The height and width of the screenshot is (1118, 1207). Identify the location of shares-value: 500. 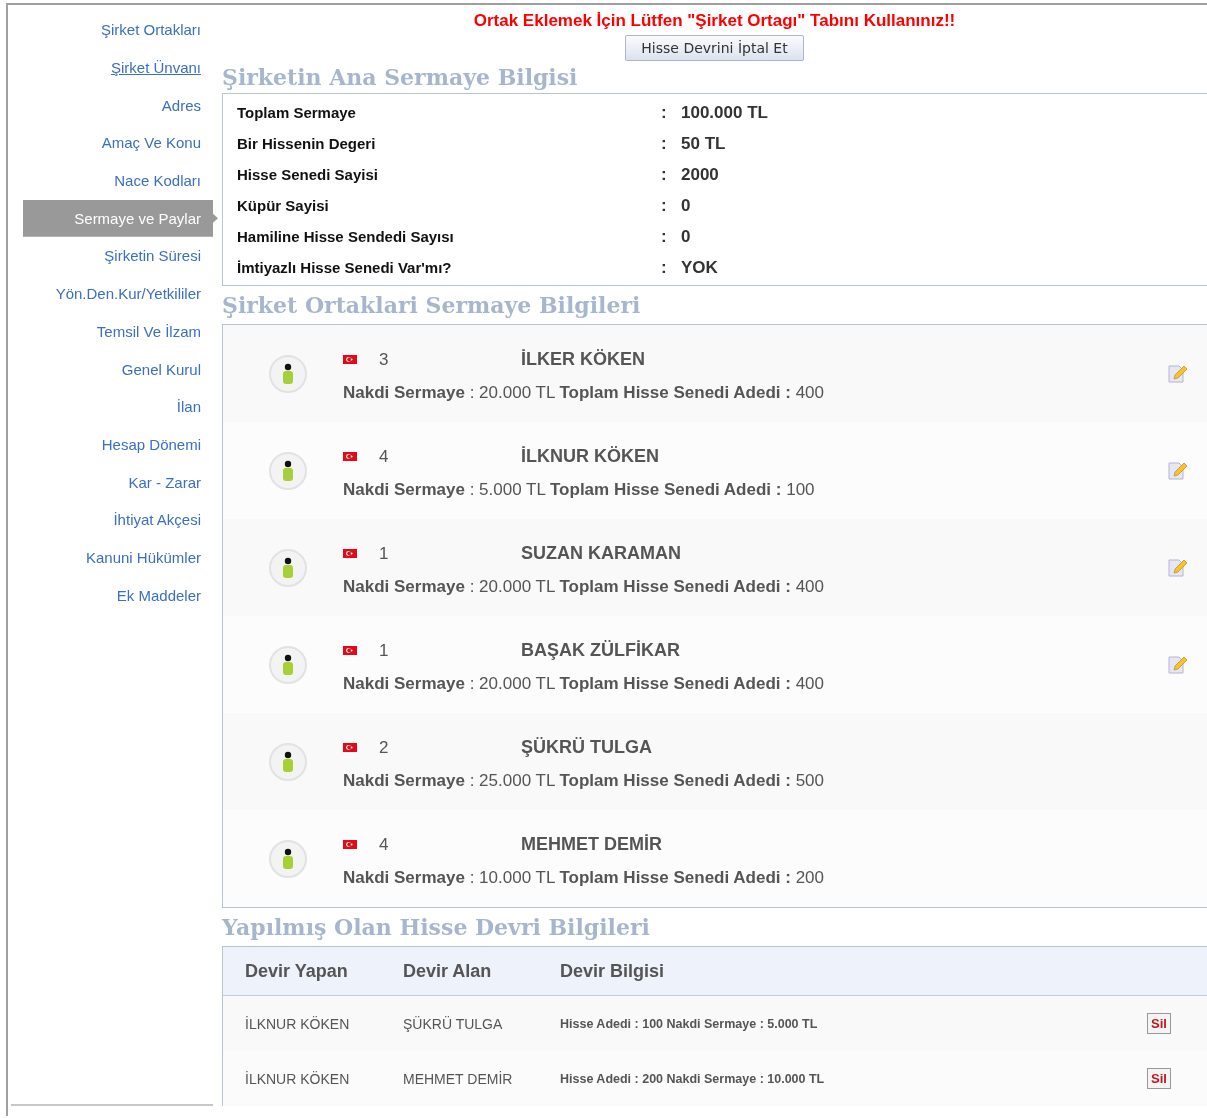
(809, 780).